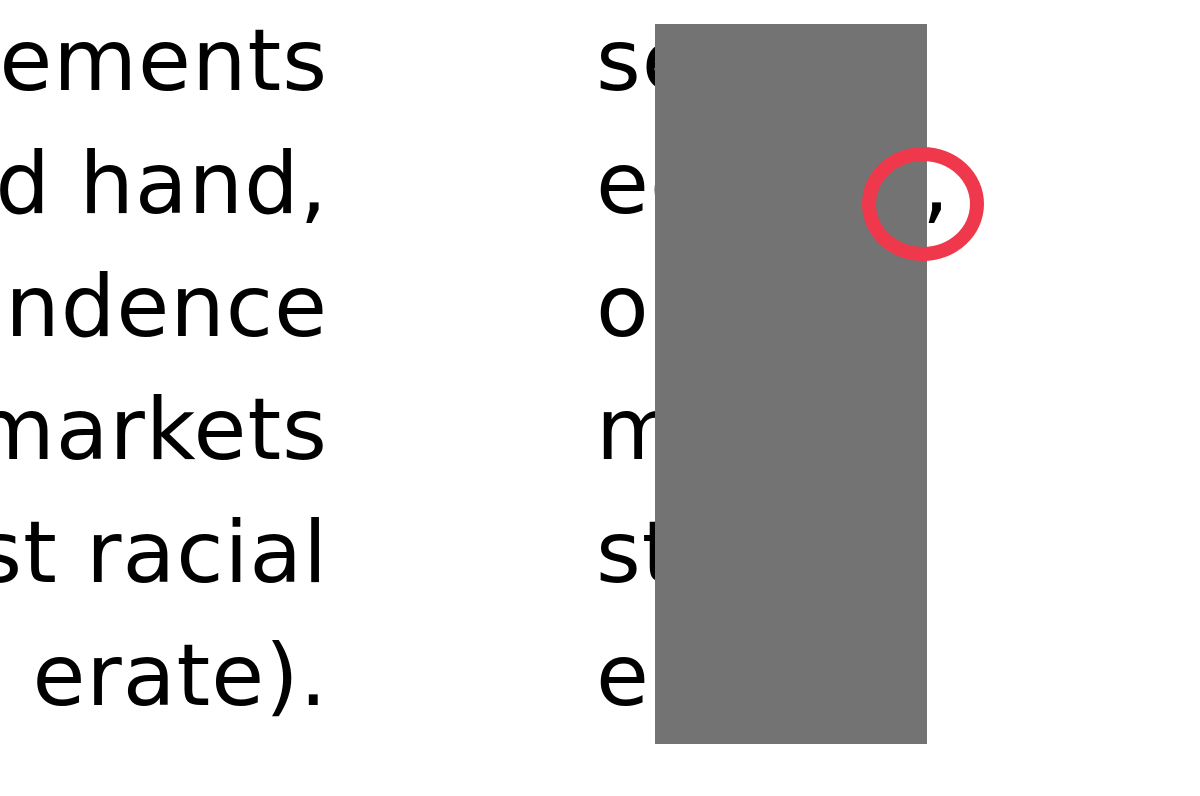 This screenshot has width=1200, height=796. What do you see at coordinates (164, 61) in the screenshot?
I see `left-line-1: sements` at bounding box center [164, 61].